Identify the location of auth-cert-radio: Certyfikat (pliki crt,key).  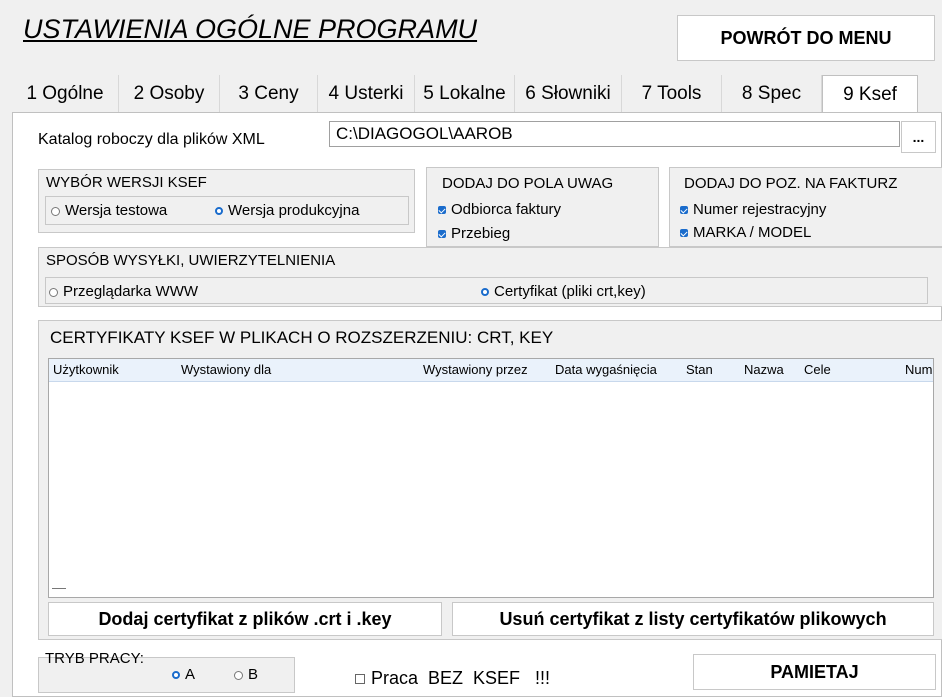
(563, 291).